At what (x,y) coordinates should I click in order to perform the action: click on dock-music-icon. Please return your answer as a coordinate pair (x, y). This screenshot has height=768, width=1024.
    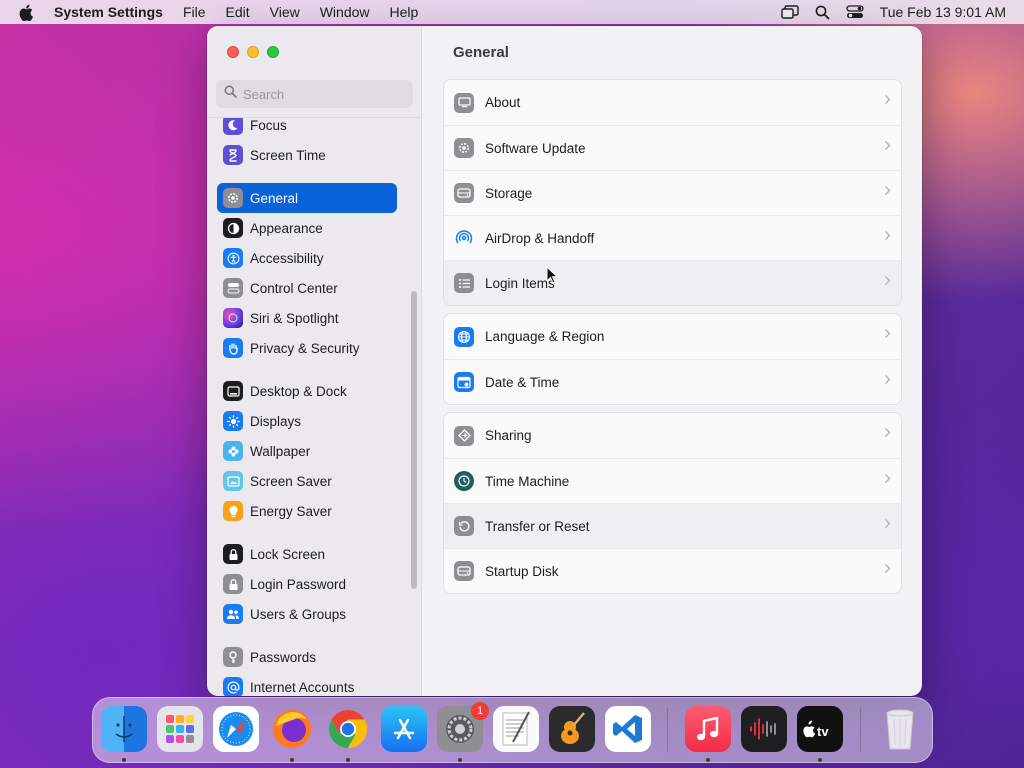
    Looking at the image, I should click on (708, 729).